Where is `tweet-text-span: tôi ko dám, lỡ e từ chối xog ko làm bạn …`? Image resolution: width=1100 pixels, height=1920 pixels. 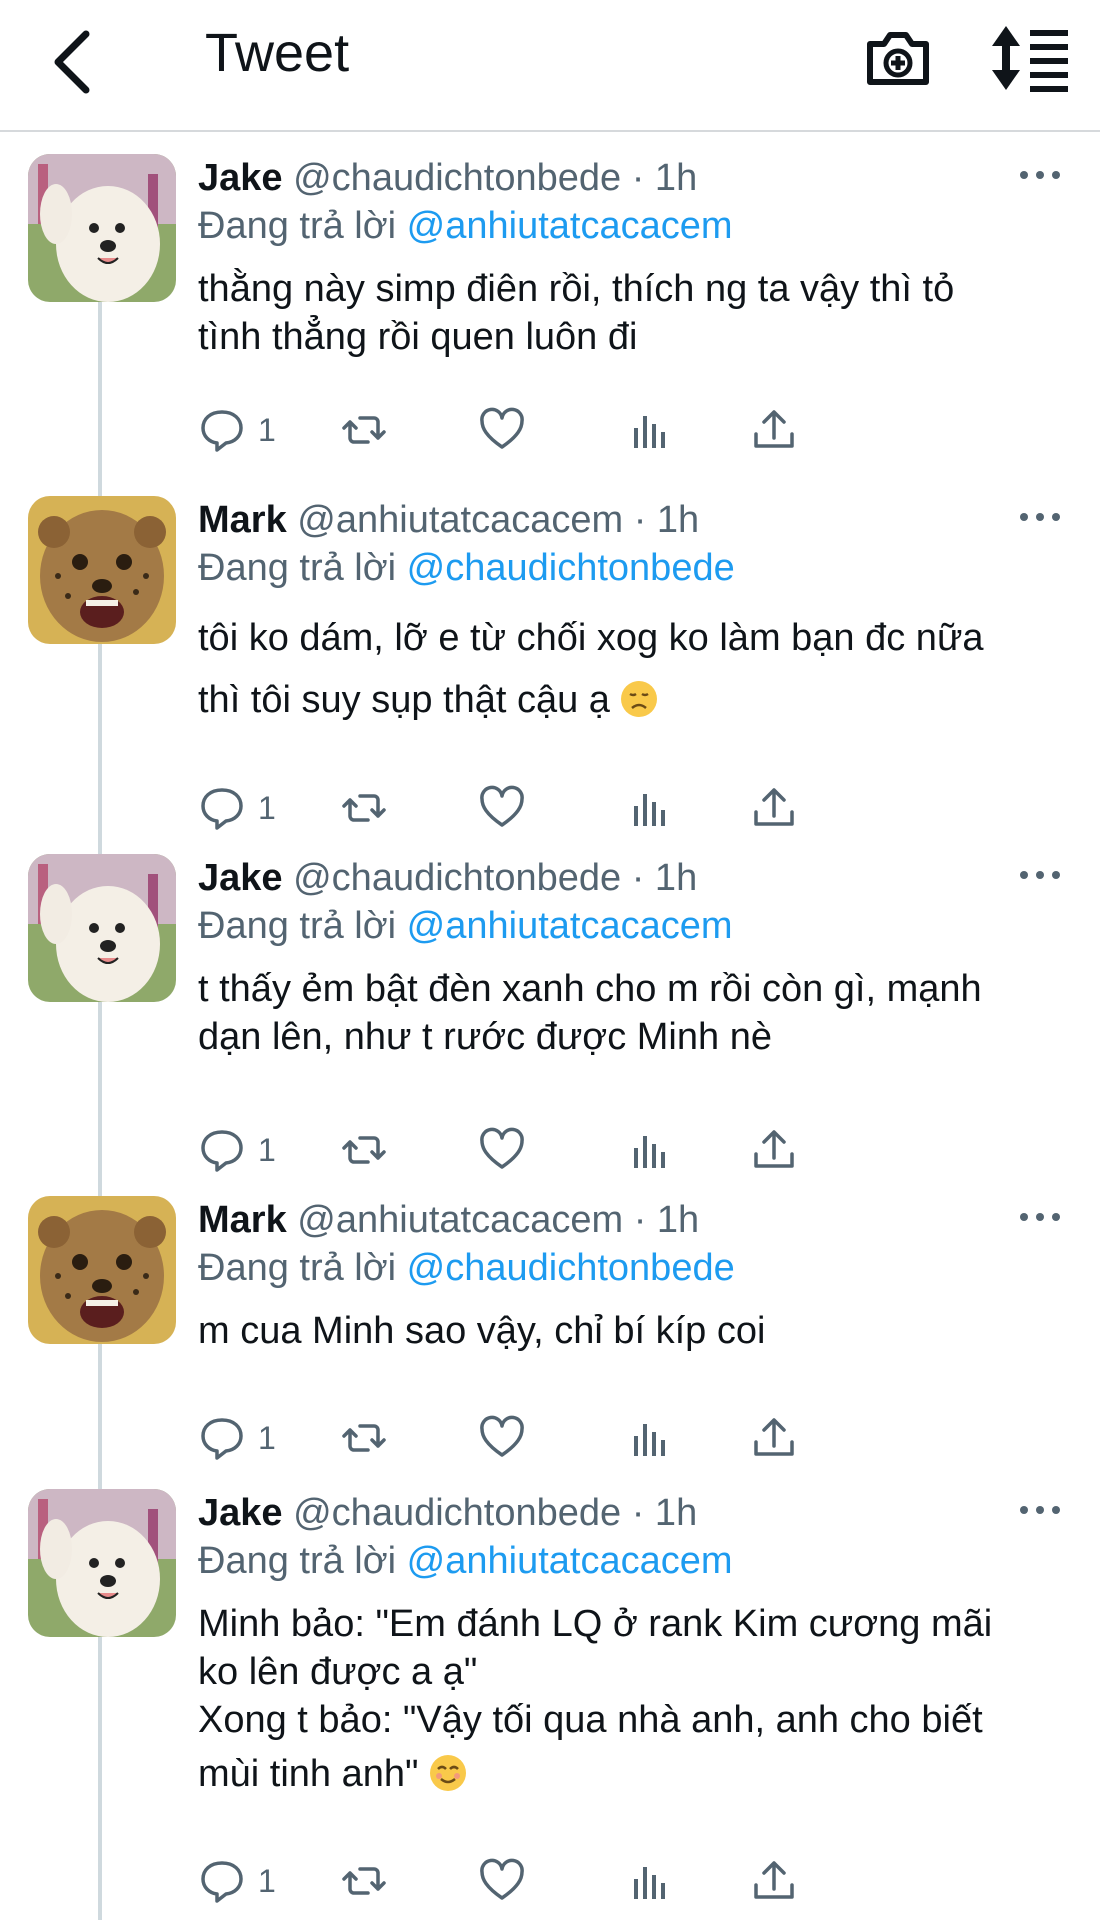 tweet-text-span: tôi ko dám, lỡ e từ chối xog ko làm bạn … is located at coordinates (591, 638).